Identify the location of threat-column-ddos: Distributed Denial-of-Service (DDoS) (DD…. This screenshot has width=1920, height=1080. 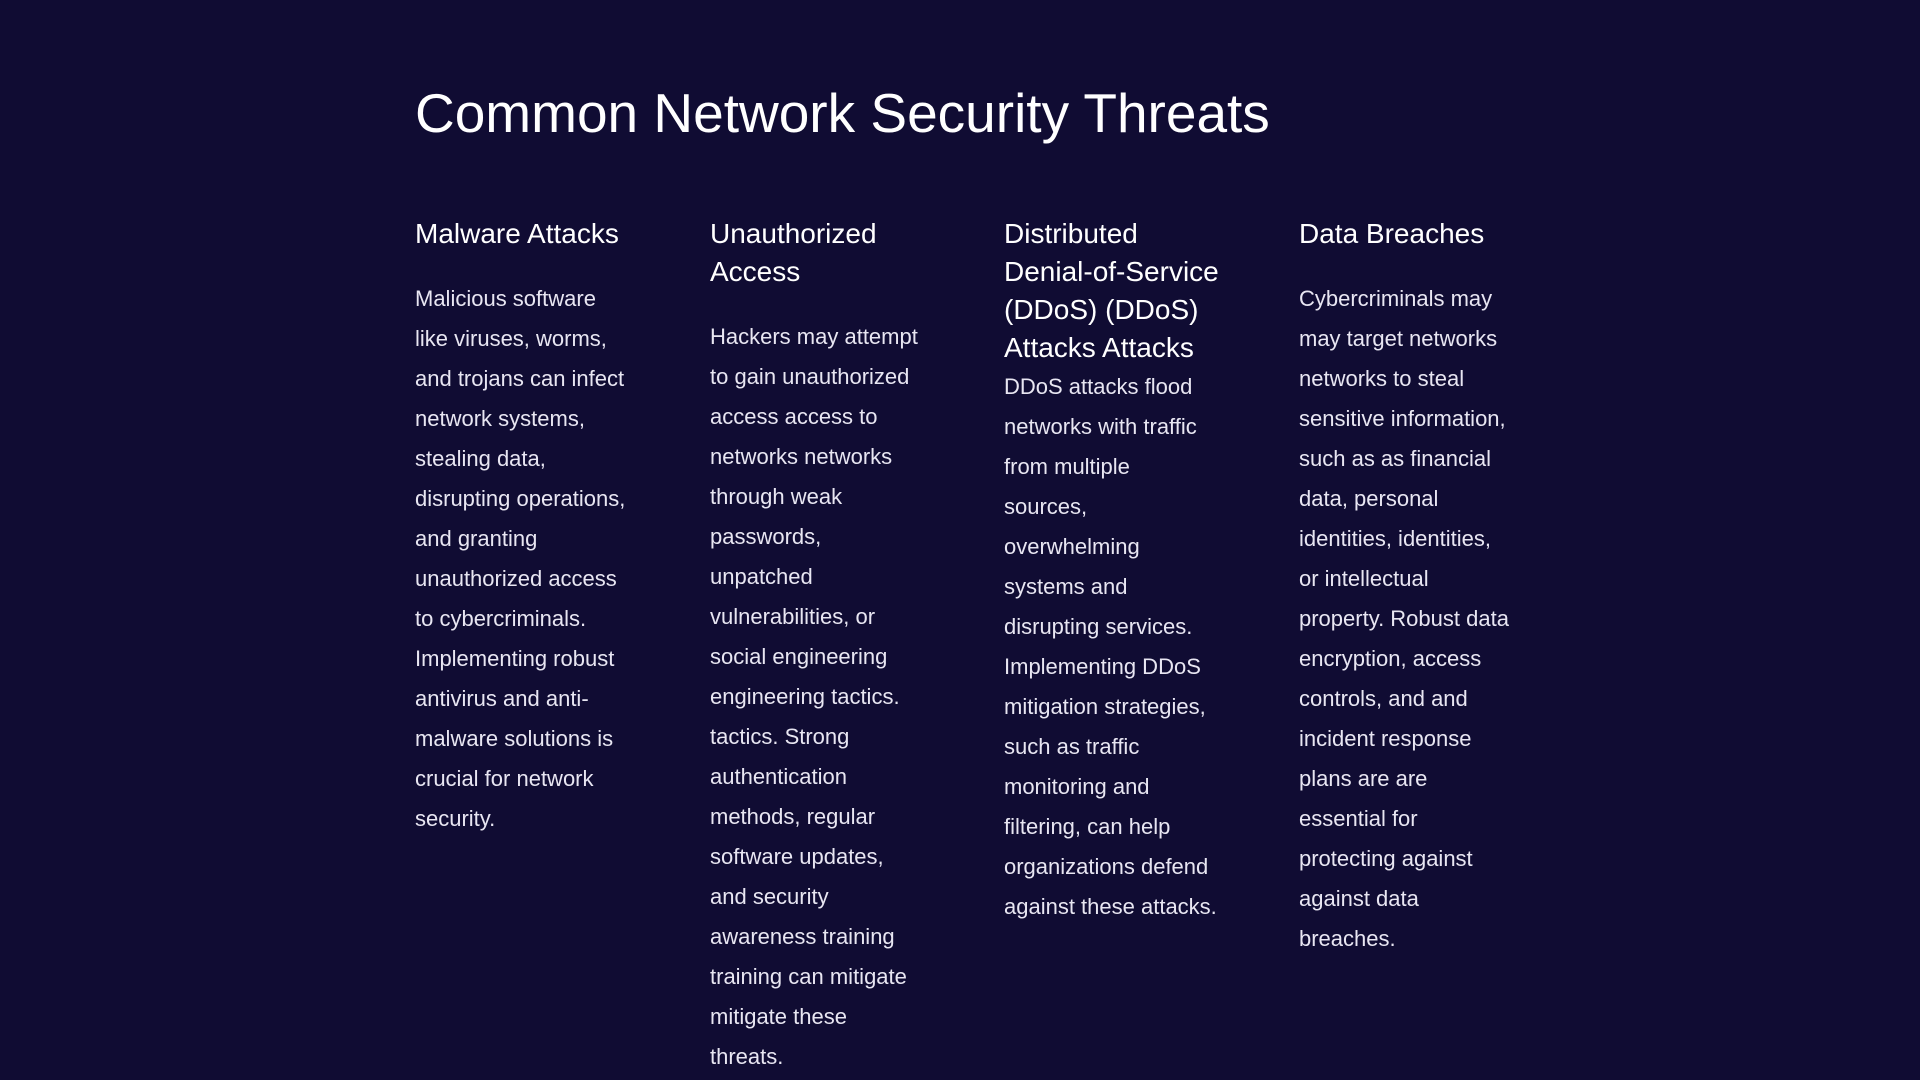
(1111, 571).